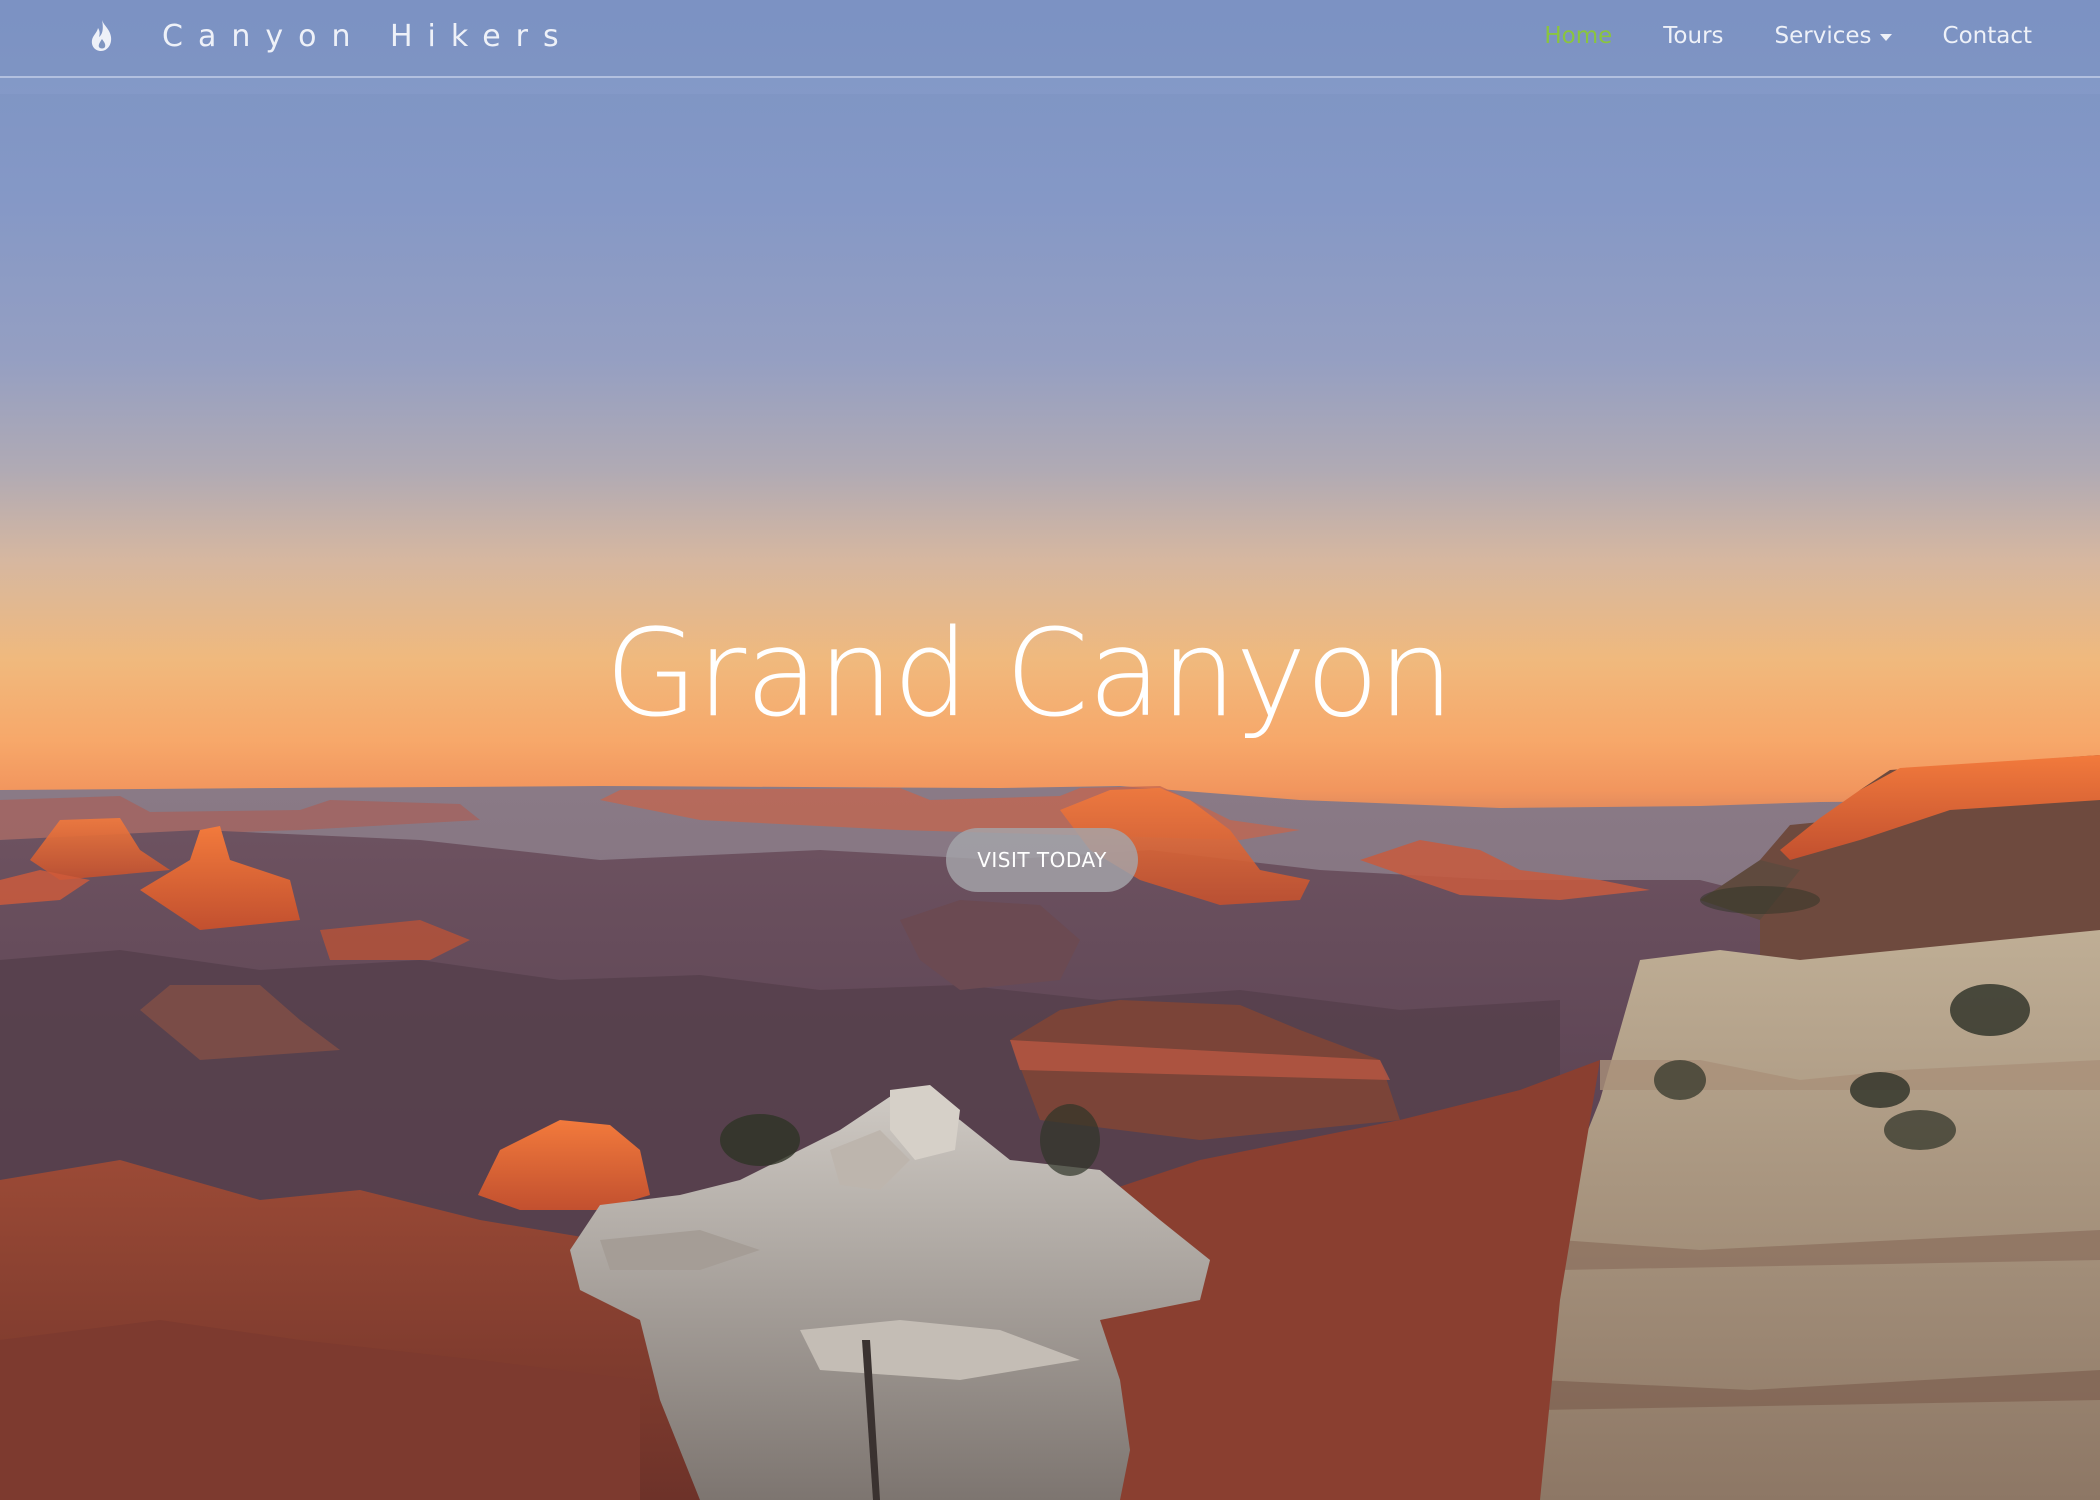 The width and height of the screenshot is (2100, 1500). What do you see at coordinates (1578, 36) in the screenshot?
I see `nav-home-link: Home` at bounding box center [1578, 36].